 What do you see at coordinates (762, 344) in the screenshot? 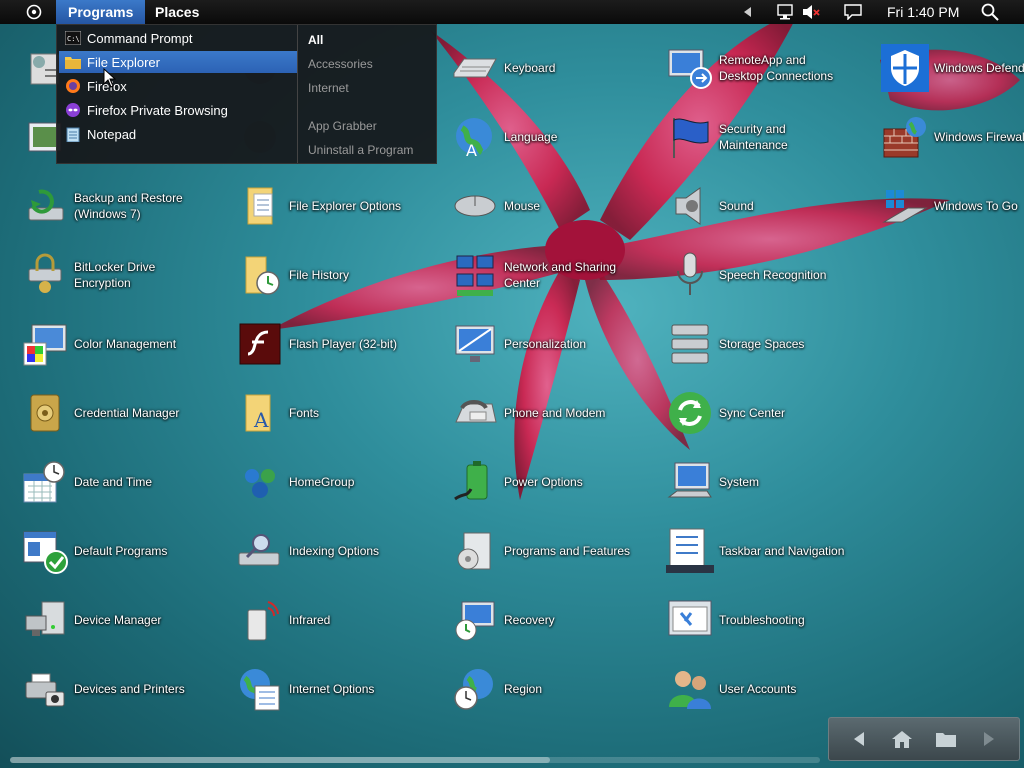
I see `cp-item-label: Storage Spaces` at bounding box center [762, 344].